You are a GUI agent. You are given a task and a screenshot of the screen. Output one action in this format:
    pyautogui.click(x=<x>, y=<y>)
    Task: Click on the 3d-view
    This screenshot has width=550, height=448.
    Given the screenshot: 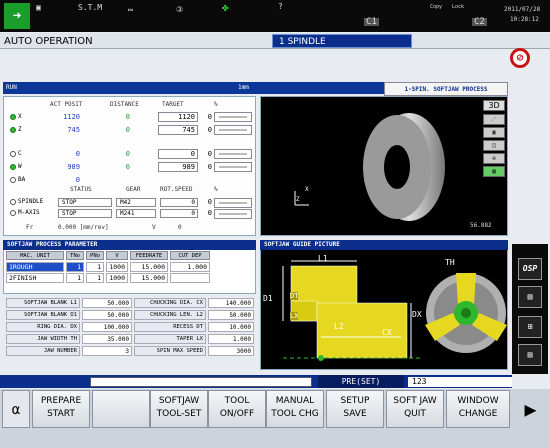 What is the action you would take?
    pyautogui.click(x=384, y=166)
    